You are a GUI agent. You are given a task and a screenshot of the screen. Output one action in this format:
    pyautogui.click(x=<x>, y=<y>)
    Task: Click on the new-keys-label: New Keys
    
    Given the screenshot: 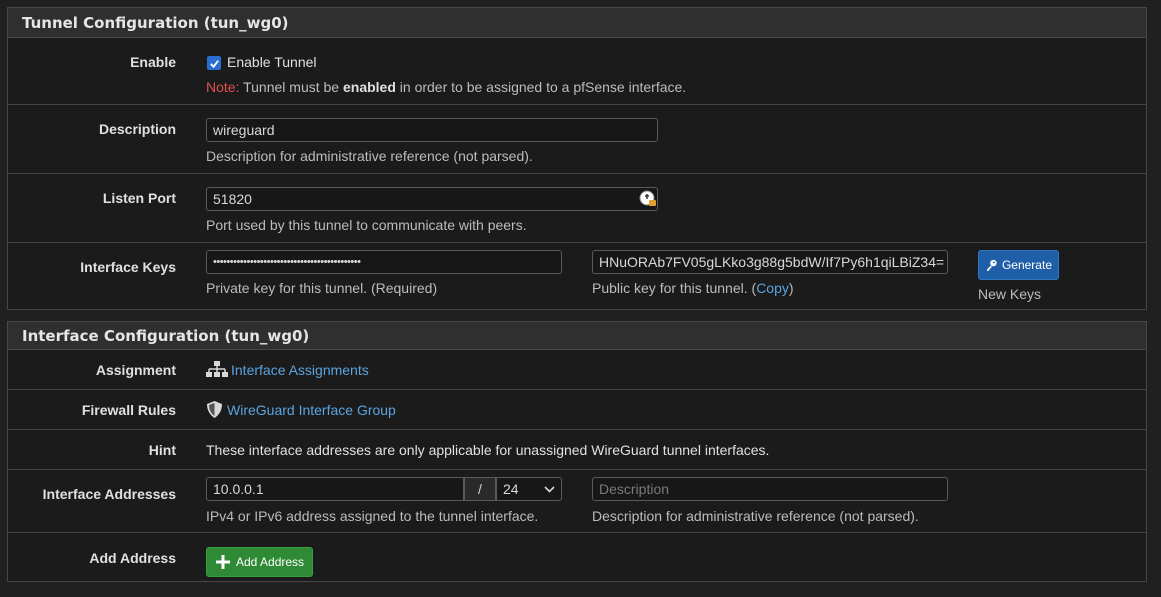 What is the action you would take?
    pyautogui.click(x=1010, y=294)
    